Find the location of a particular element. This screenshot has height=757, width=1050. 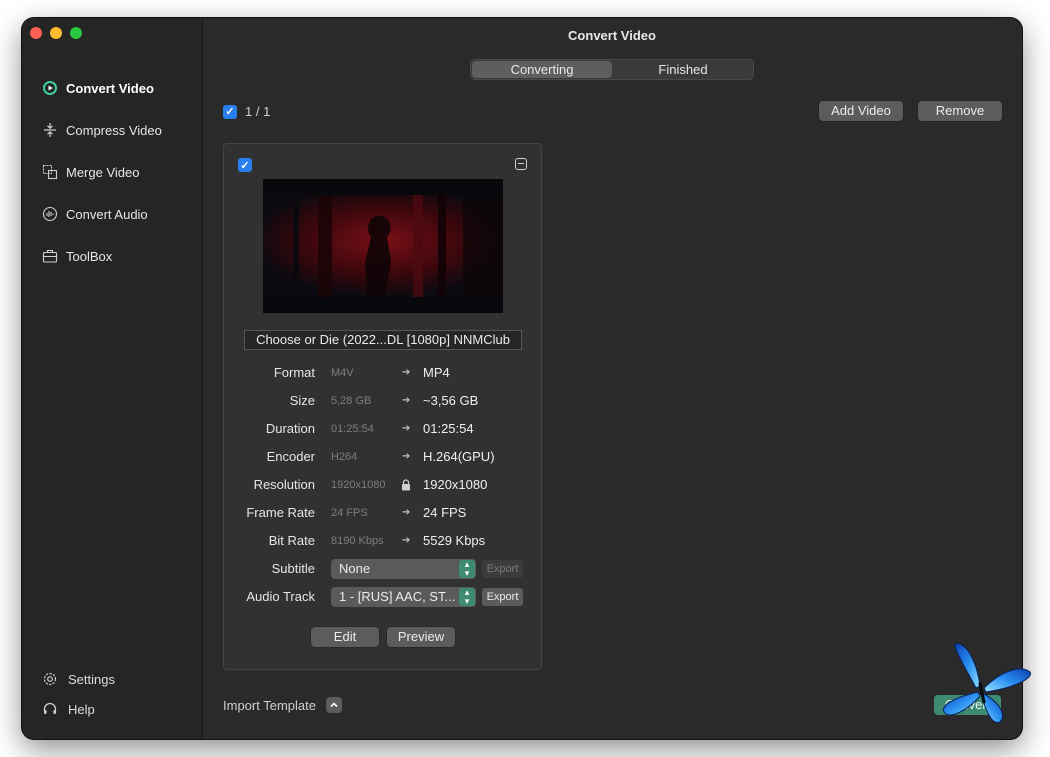

sidebar-item-label: Convert Video is located at coordinates (110, 88).